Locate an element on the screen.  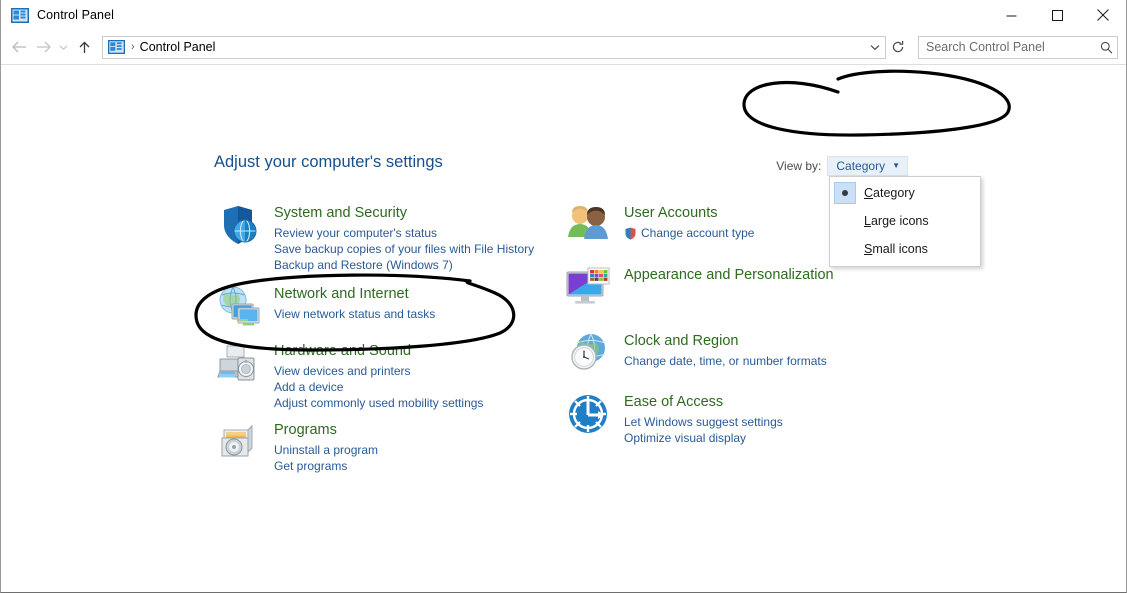
globe-clock-icon is located at coordinates (588, 353).